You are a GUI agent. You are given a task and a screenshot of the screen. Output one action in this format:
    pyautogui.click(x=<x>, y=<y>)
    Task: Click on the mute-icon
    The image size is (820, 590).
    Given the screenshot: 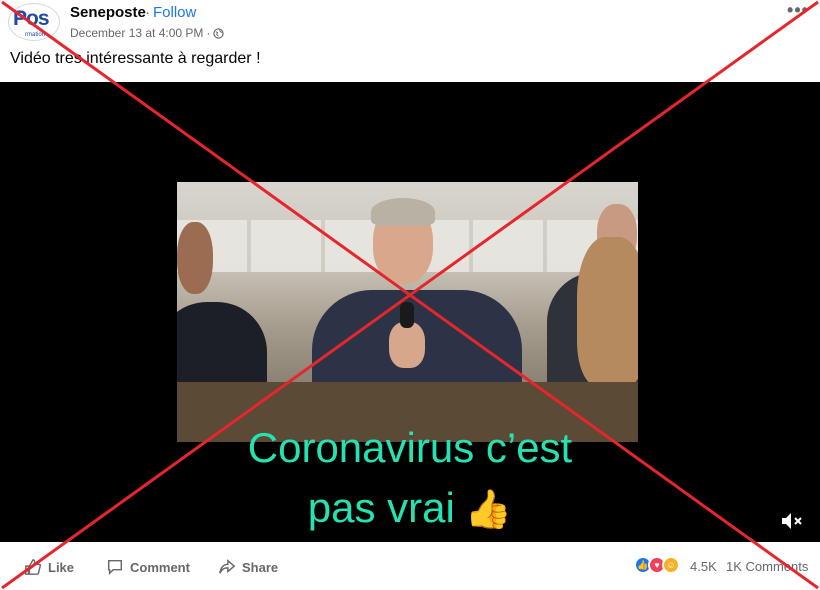 What is the action you would take?
    pyautogui.click(x=792, y=521)
    